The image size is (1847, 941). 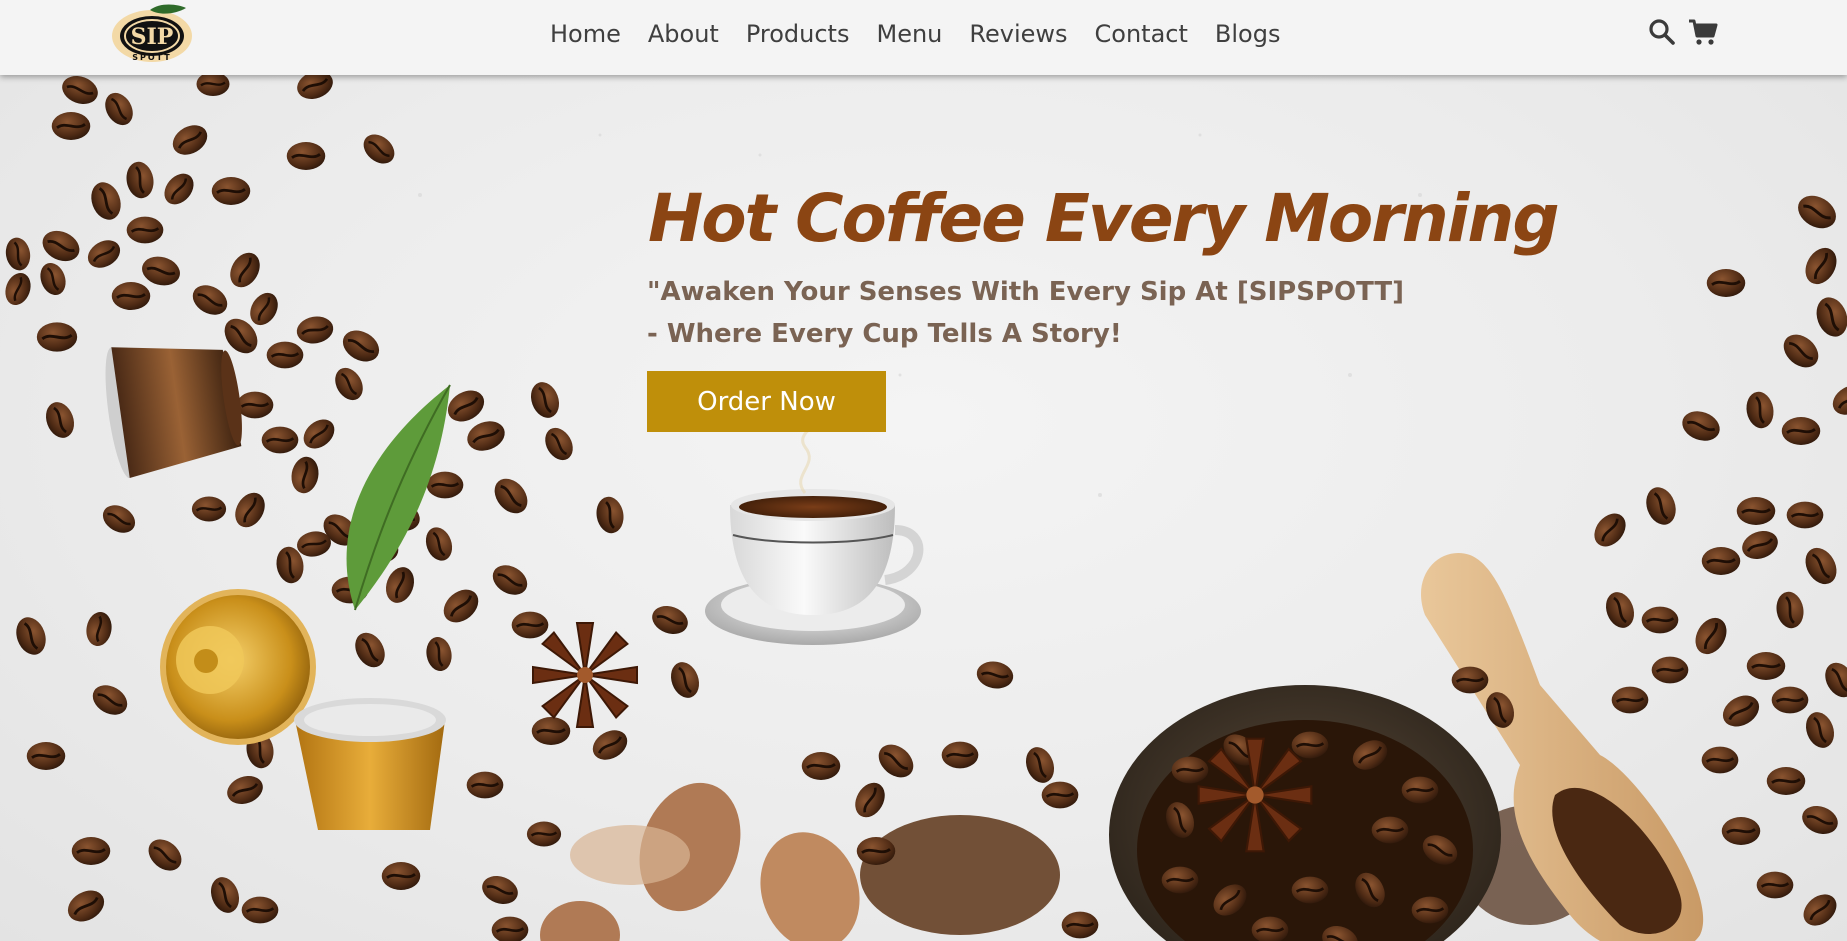 I want to click on hero-title: Hot Coffee Every Morning, so click(x=1104, y=218).